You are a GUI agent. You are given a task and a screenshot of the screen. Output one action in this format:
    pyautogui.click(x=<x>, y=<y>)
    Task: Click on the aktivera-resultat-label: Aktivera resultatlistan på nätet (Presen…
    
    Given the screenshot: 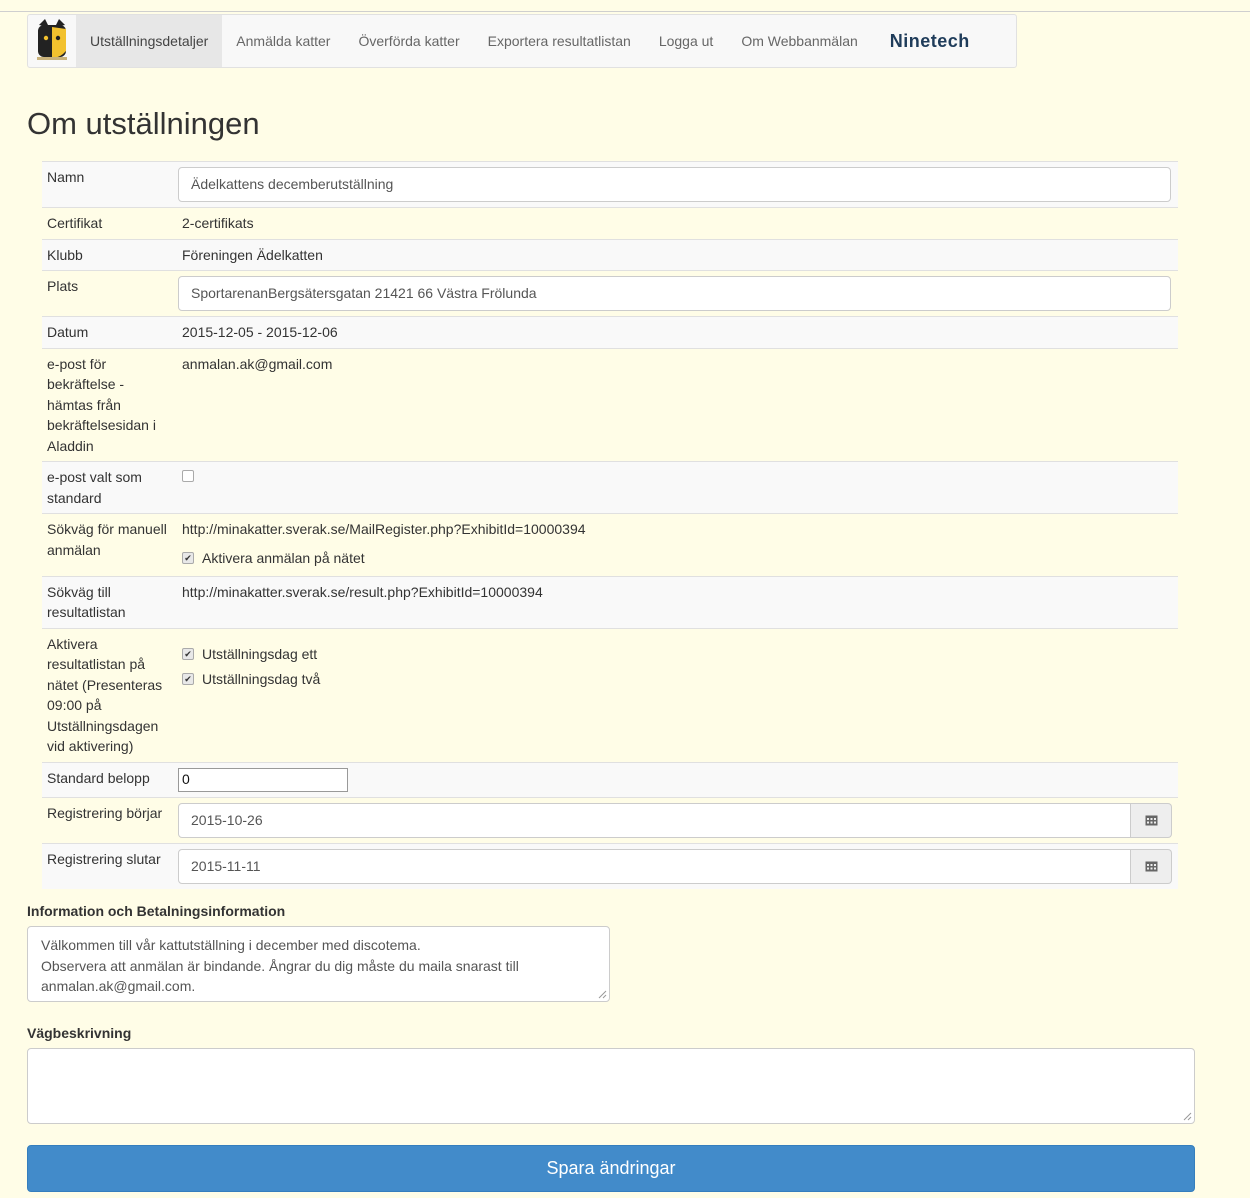 What is the action you would take?
    pyautogui.click(x=109, y=694)
    